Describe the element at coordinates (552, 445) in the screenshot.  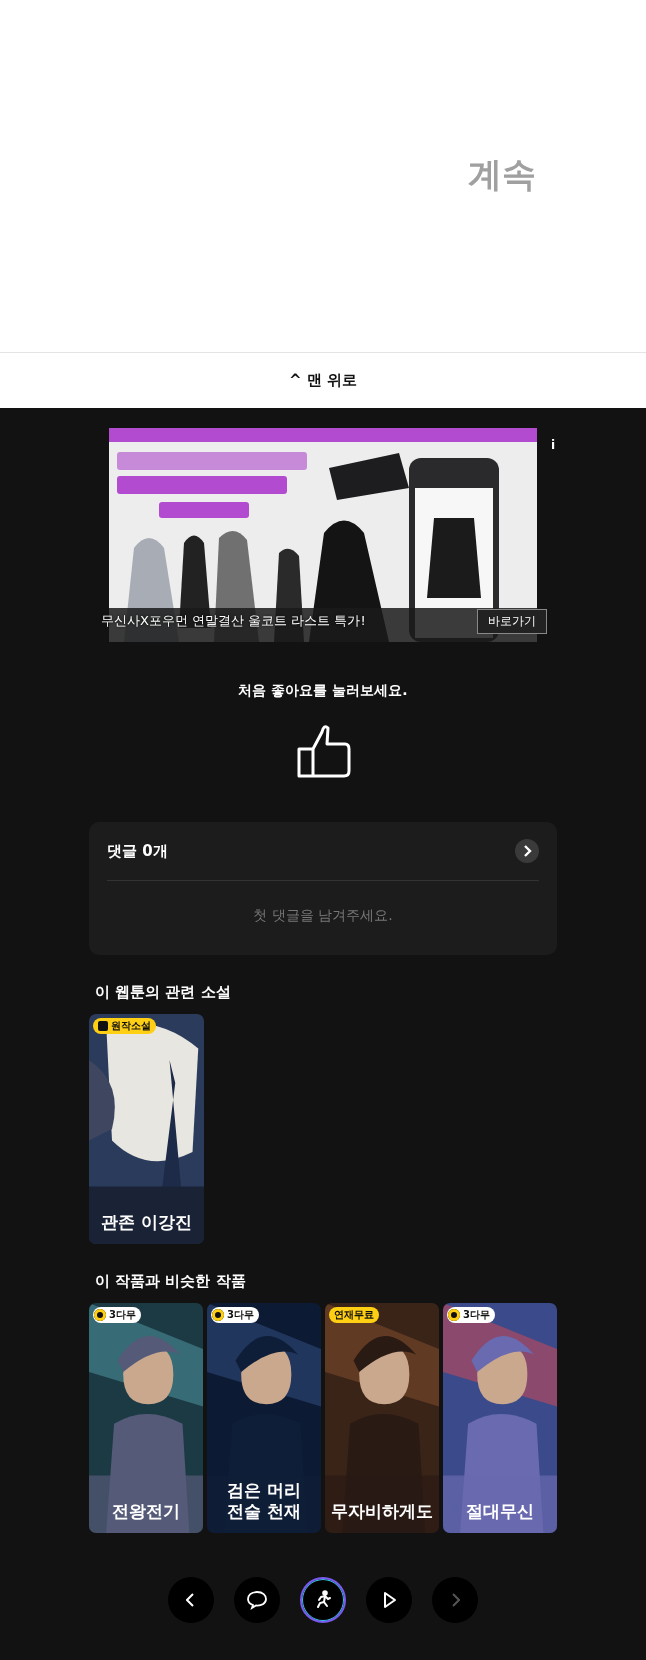
I see `info-icon: i` at that location.